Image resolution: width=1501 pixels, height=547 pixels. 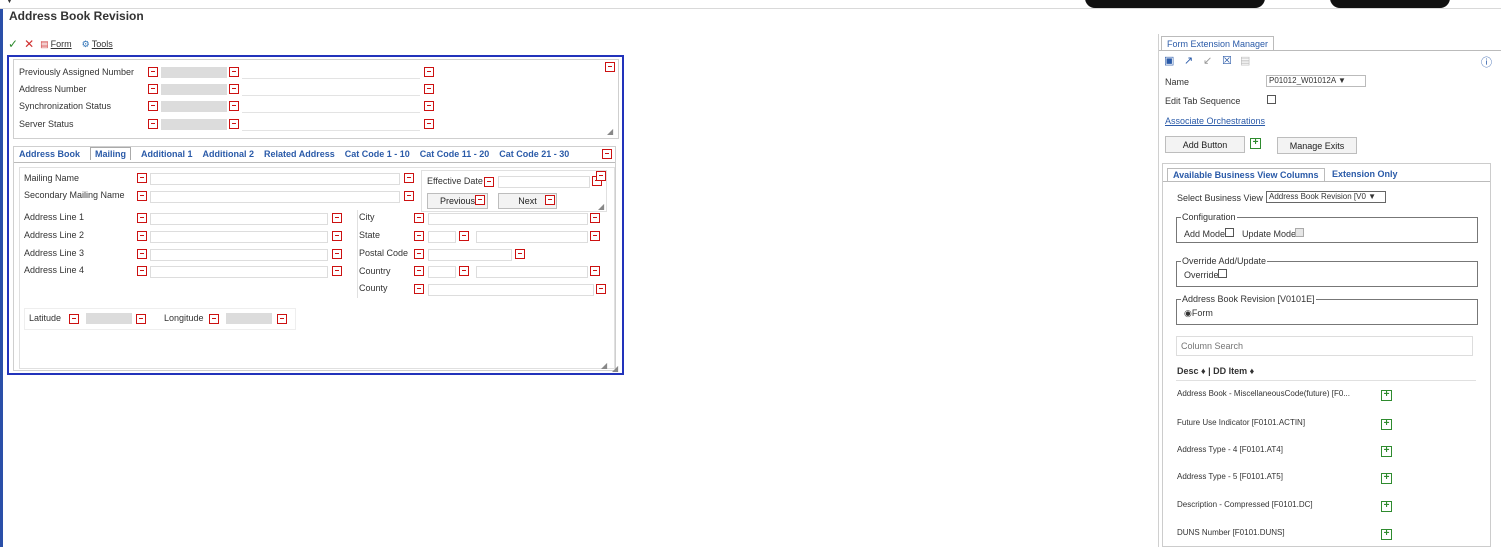 I want to click on longitude-field, so click(x=249, y=318).